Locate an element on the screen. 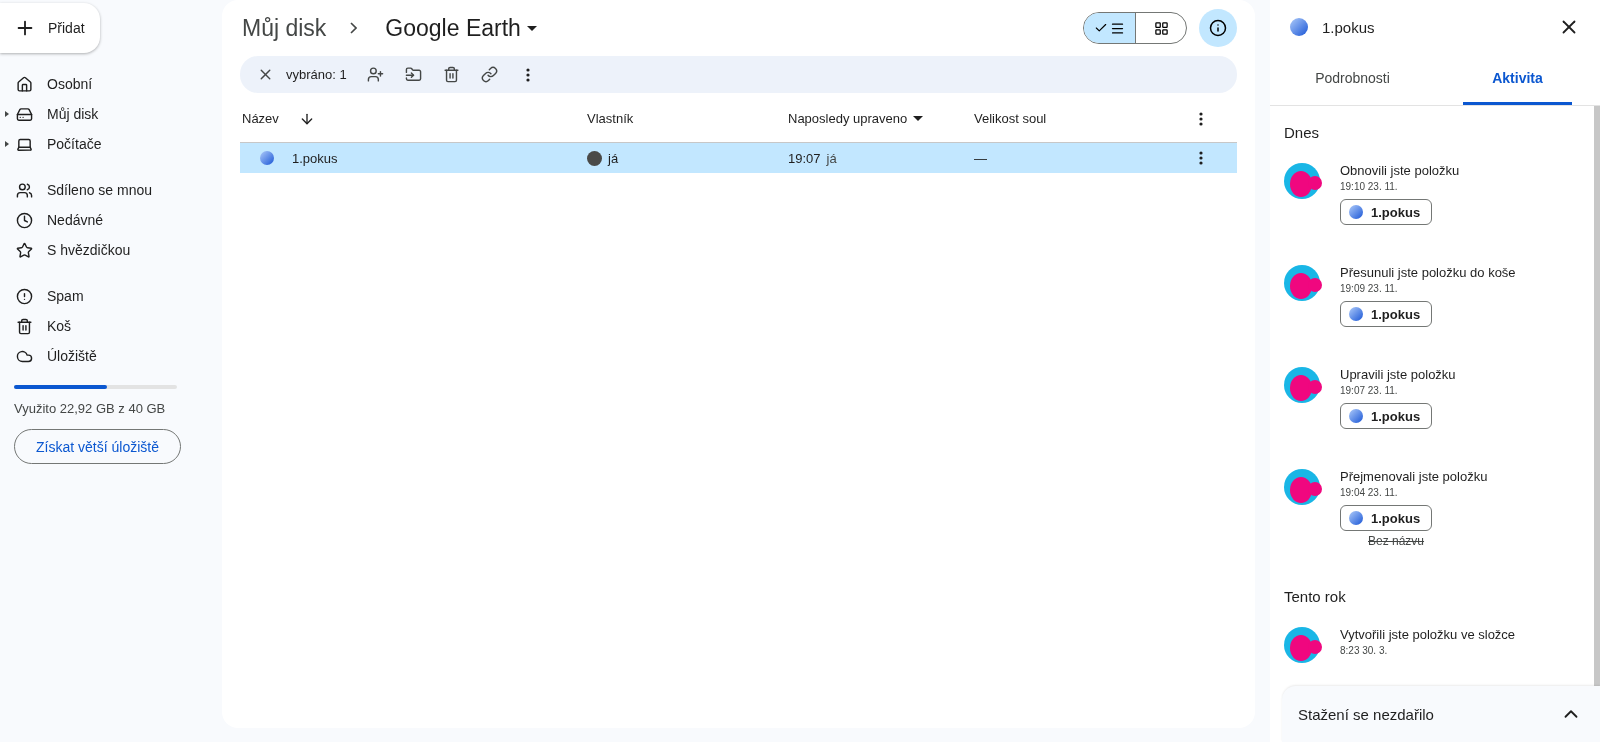 The width and height of the screenshot is (1600, 742). details-tab: Podrobnosti is located at coordinates (1352, 79).